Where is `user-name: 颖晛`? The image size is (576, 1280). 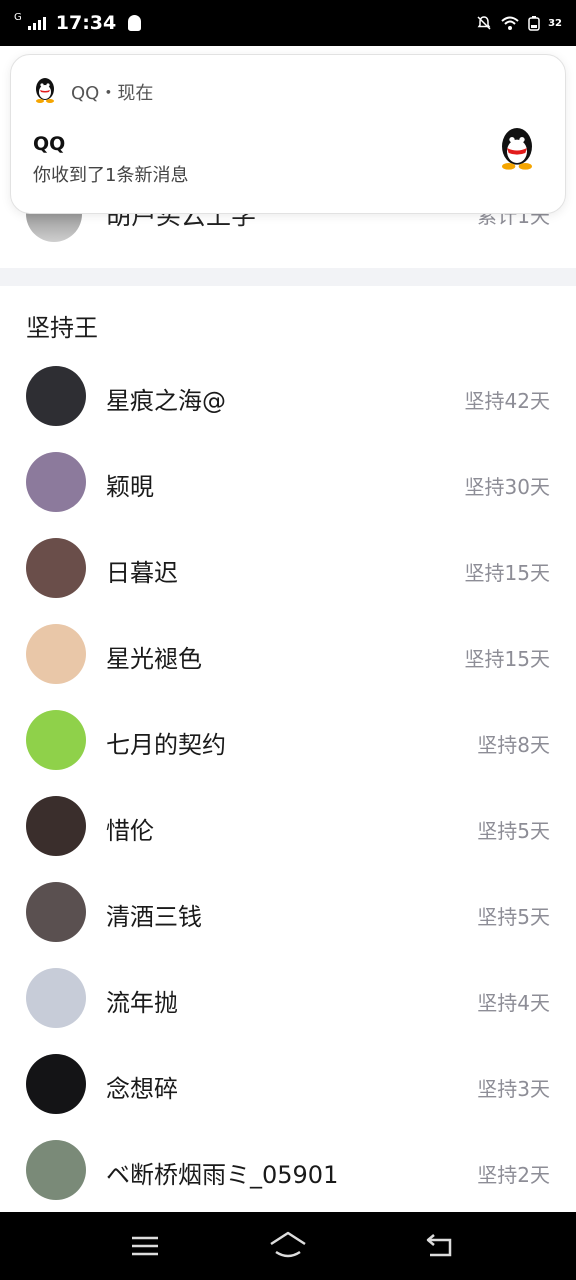 user-name: 颖晛 is located at coordinates (130, 487).